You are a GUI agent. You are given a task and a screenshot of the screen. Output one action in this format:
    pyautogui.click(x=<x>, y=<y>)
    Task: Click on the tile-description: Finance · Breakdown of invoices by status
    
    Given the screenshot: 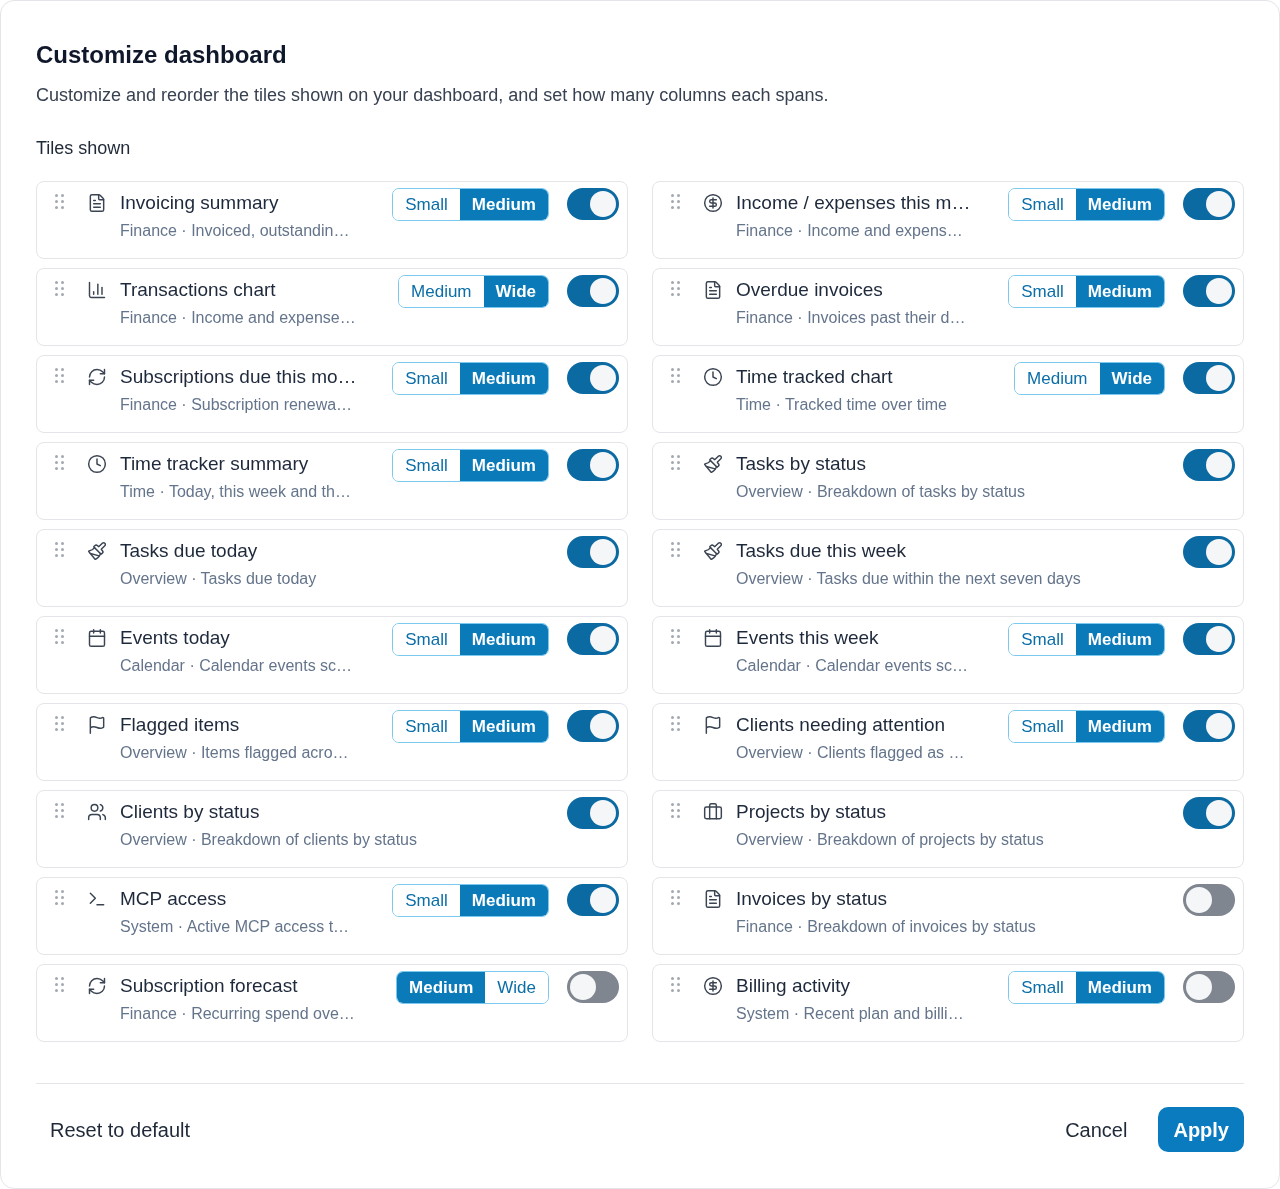 What is the action you would take?
    pyautogui.click(x=886, y=927)
    